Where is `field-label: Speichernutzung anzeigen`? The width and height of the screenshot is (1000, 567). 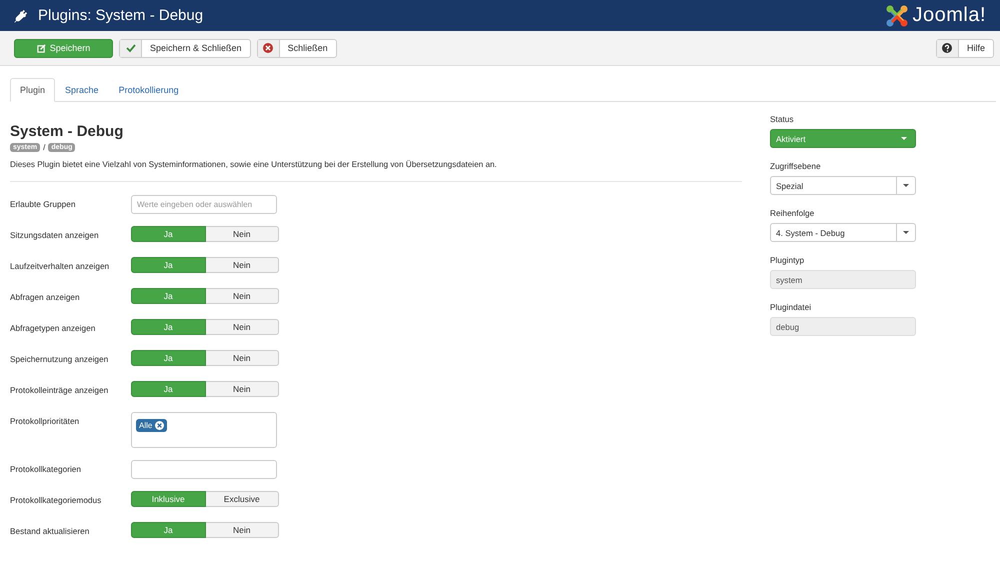 field-label: Speichernutzung anzeigen is located at coordinates (60, 358).